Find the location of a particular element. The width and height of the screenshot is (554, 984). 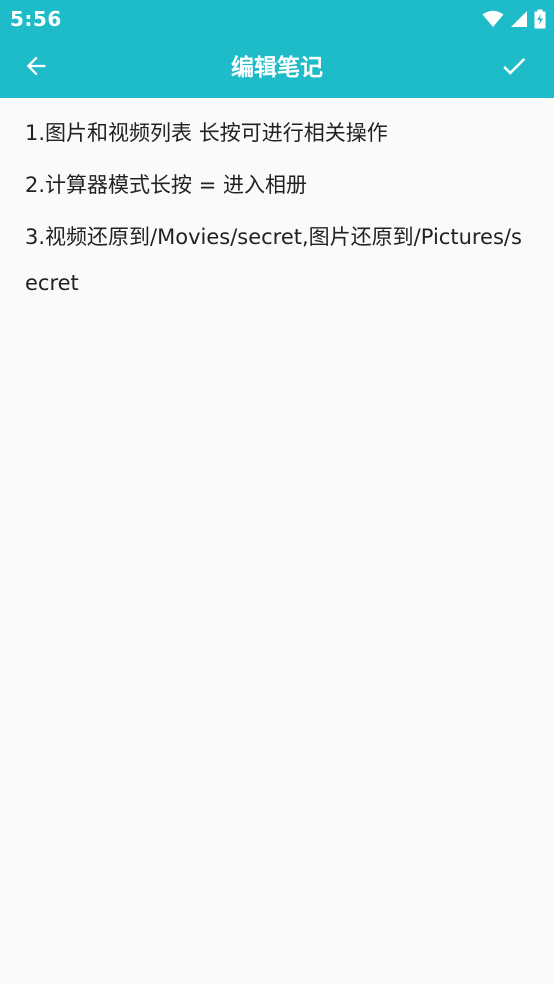

battery-charging-icon is located at coordinates (540, 19).